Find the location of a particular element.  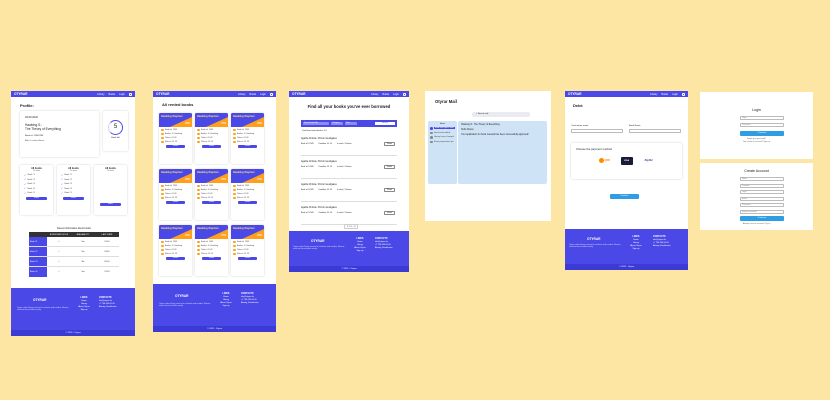

page-title: Find all your books you've ever borrowed is located at coordinates (349, 106).